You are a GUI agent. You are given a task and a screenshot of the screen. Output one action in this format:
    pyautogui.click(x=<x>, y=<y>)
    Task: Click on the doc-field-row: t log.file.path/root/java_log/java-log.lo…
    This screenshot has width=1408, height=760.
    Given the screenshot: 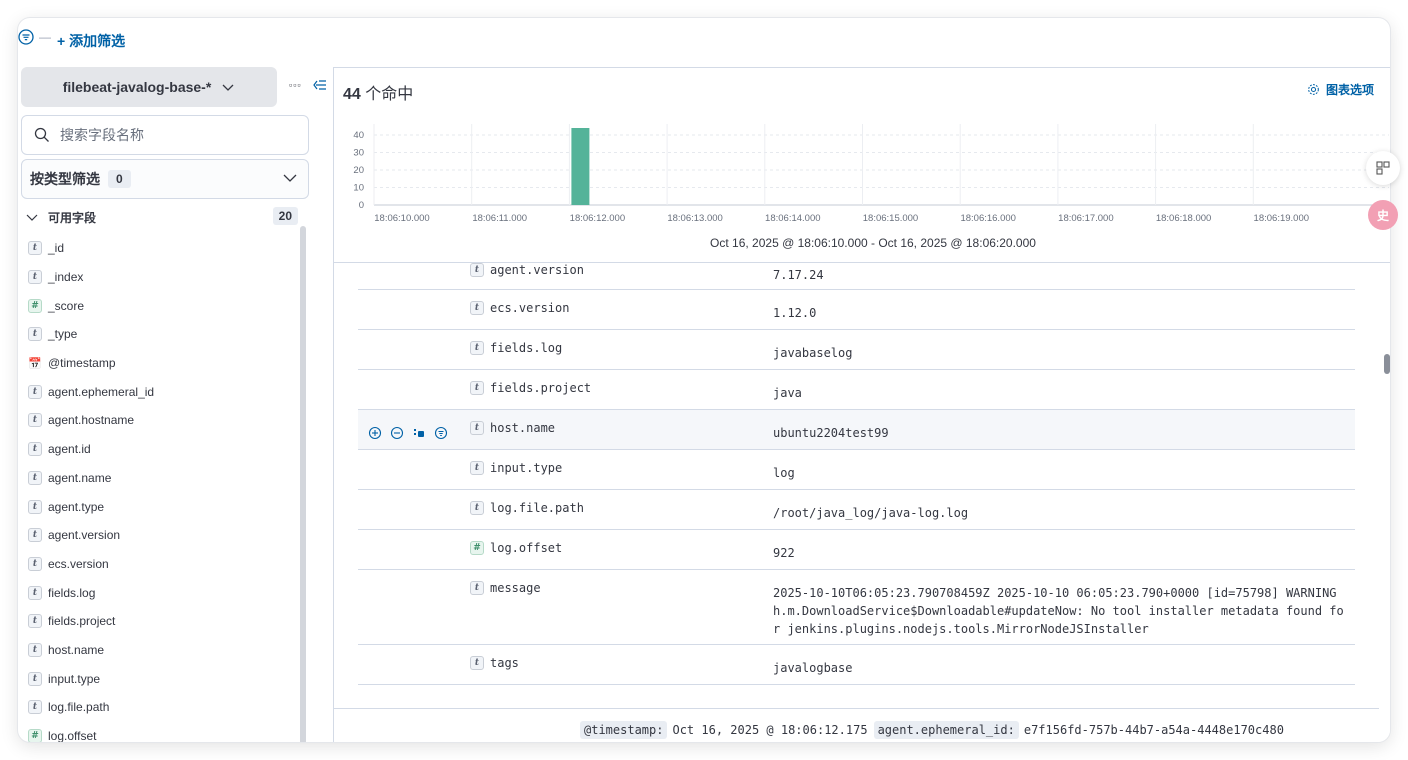 What is the action you would take?
    pyautogui.click(x=856, y=510)
    